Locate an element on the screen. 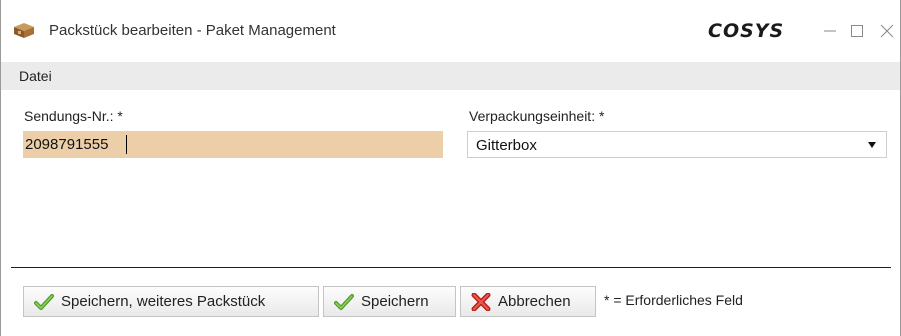 Image resolution: width=901 pixels, height=336 pixels. required-field-note: * = Erforderliches Feld is located at coordinates (673, 300).